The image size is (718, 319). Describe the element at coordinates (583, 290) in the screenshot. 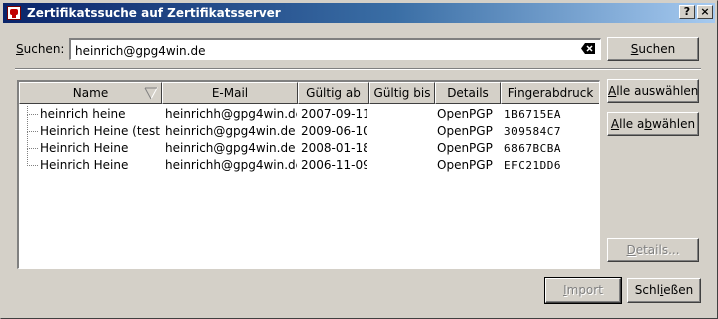

I see `import-button: Import` at that location.